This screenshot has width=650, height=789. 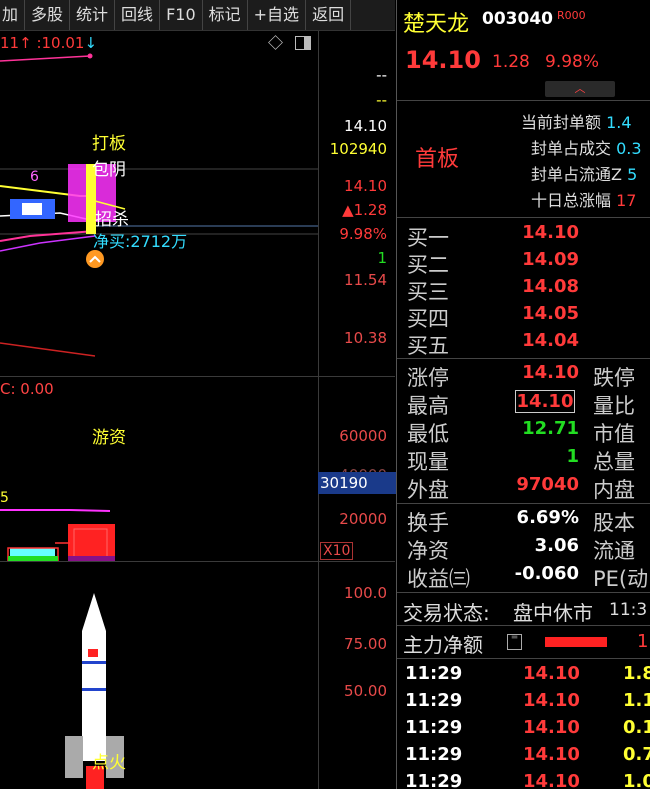 I want to click on axis-label: 102940, so click(x=358, y=149).